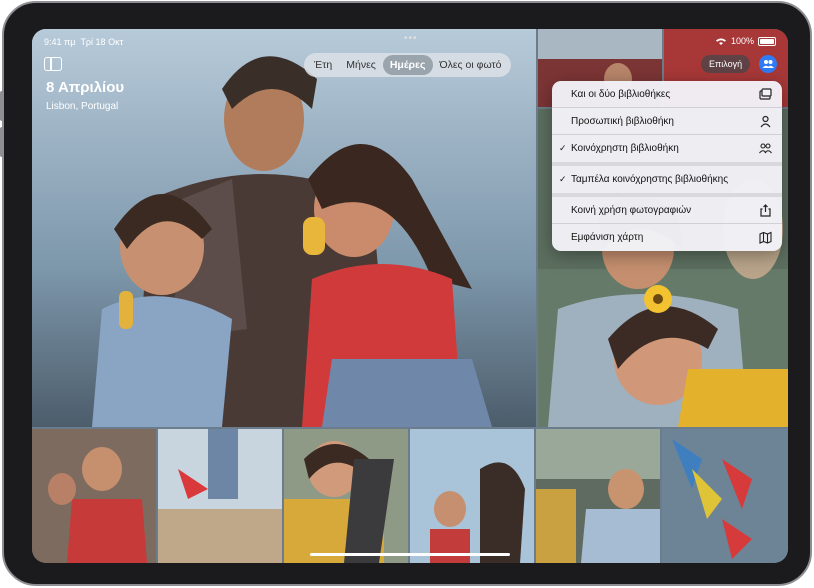 Image resolution: width=814 pixels, height=588 pixels. What do you see at coordinates (650, 179) in the screenshot?
I see `menu-item-label: Ταμπέλα κοινόχρηστης βιβλιοθήκης` at bounding box center [650, 179].